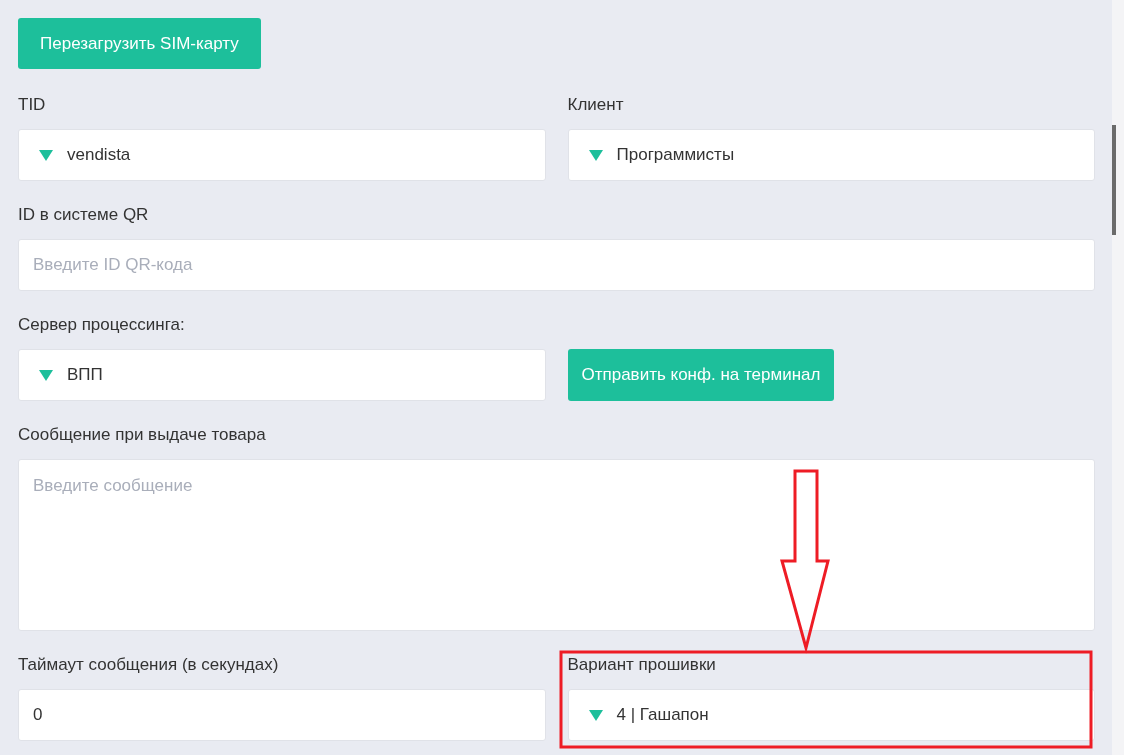  I want to click on field-label: ID в системе QR, so click(83, 215).